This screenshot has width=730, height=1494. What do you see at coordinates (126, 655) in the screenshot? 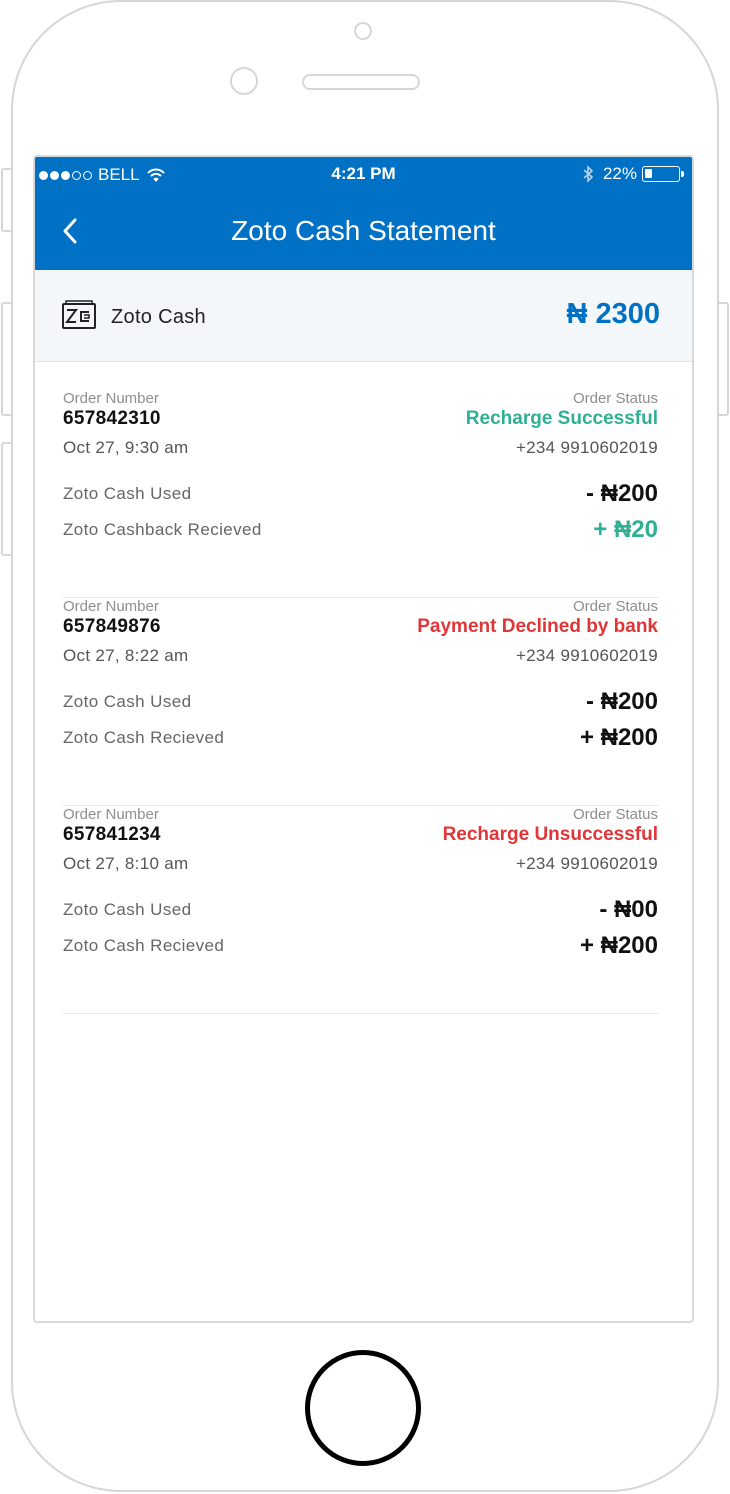
I see `order-date: Oct 27, 8:22 am` at bounding box center [126, 655].